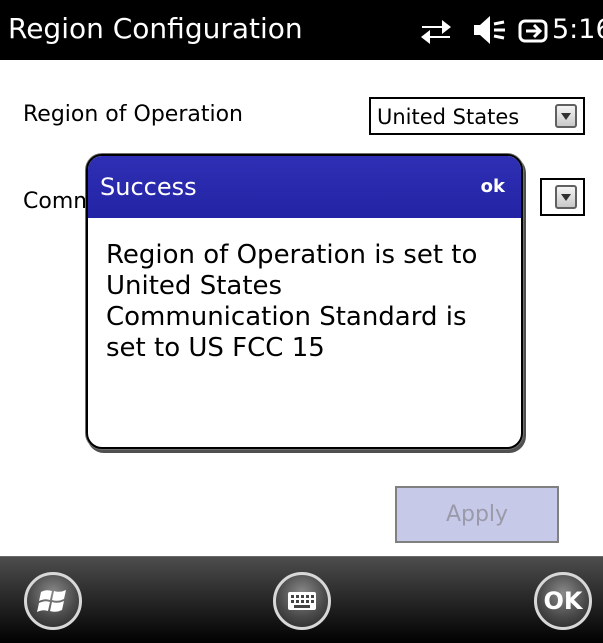 This screenshot has width=603, height=643. I want to click on comm-standard-label: Communication Standard, so click(57, 201).